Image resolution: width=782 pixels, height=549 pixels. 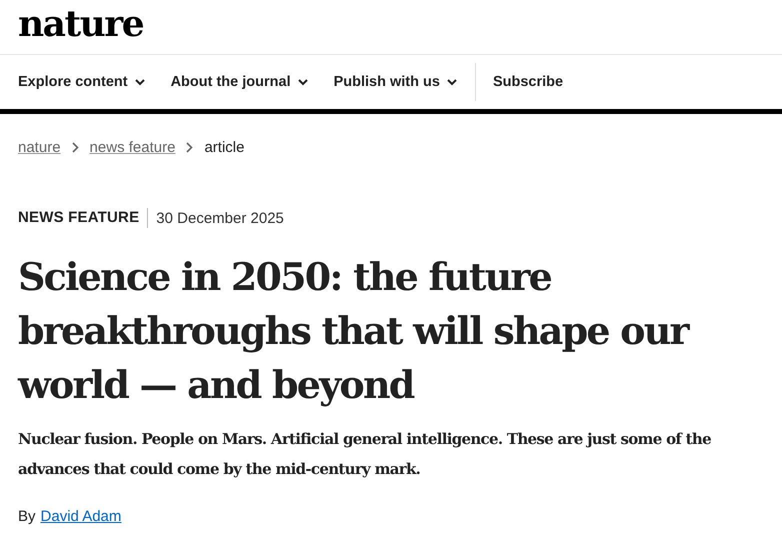 What do you see at coordinates (239, 82) in the screenshot?
I see `nav-menu-item: About the journal` at bounding box center [239, 82].